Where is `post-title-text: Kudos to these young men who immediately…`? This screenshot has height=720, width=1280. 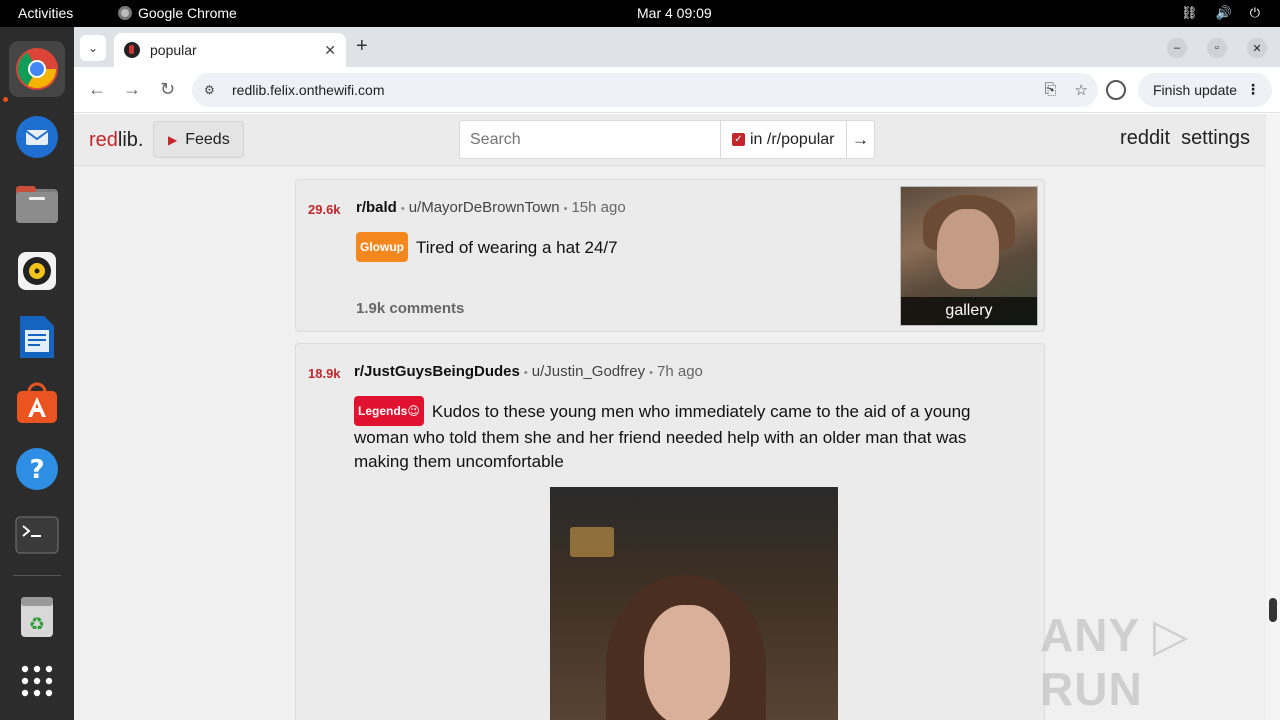 post-title-text: Kudos to these young men who immediately… is located at coordinates (662, 436).